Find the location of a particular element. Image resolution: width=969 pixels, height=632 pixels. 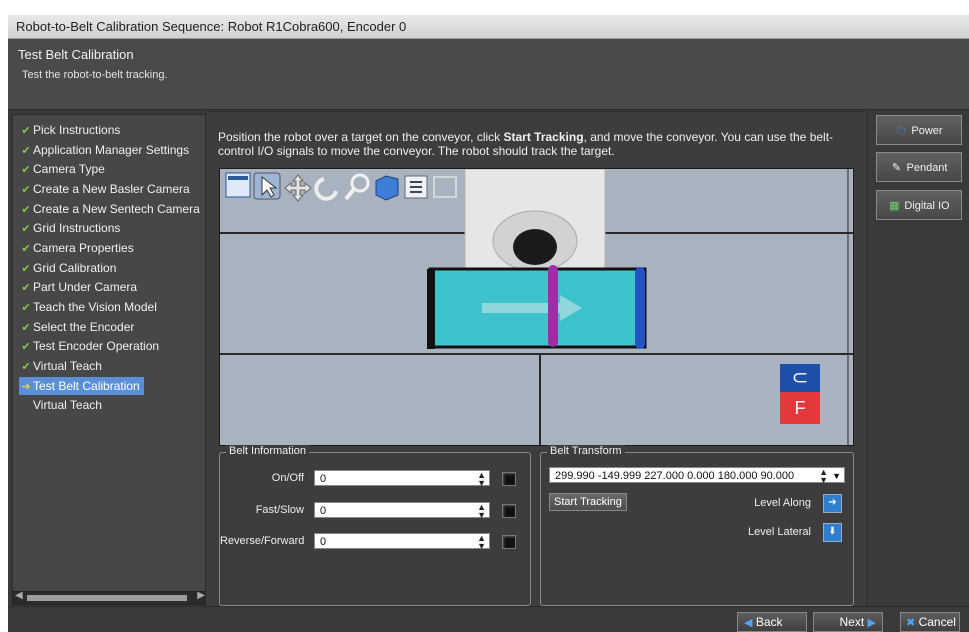

steps-horizontal-scrollbar: ◀ ▶ is located at coordinates (110, 597).